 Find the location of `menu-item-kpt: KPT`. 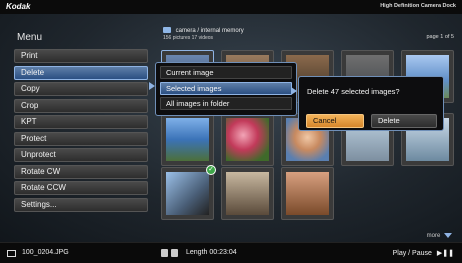

menu-item-kpt: KPT is located at coordinates (81, 122).